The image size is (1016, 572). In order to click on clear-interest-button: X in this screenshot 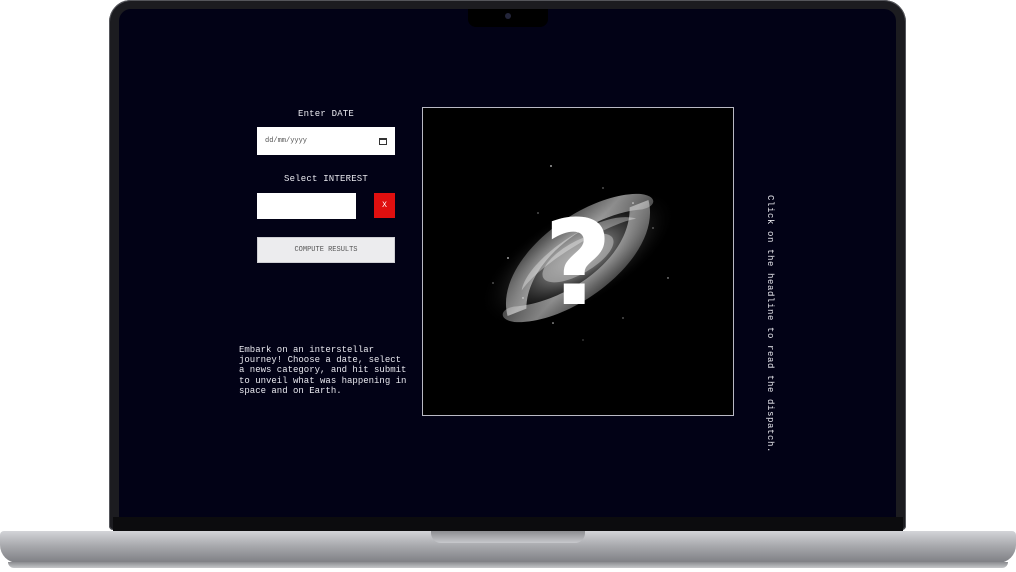, I will do `click(384, 205)`.